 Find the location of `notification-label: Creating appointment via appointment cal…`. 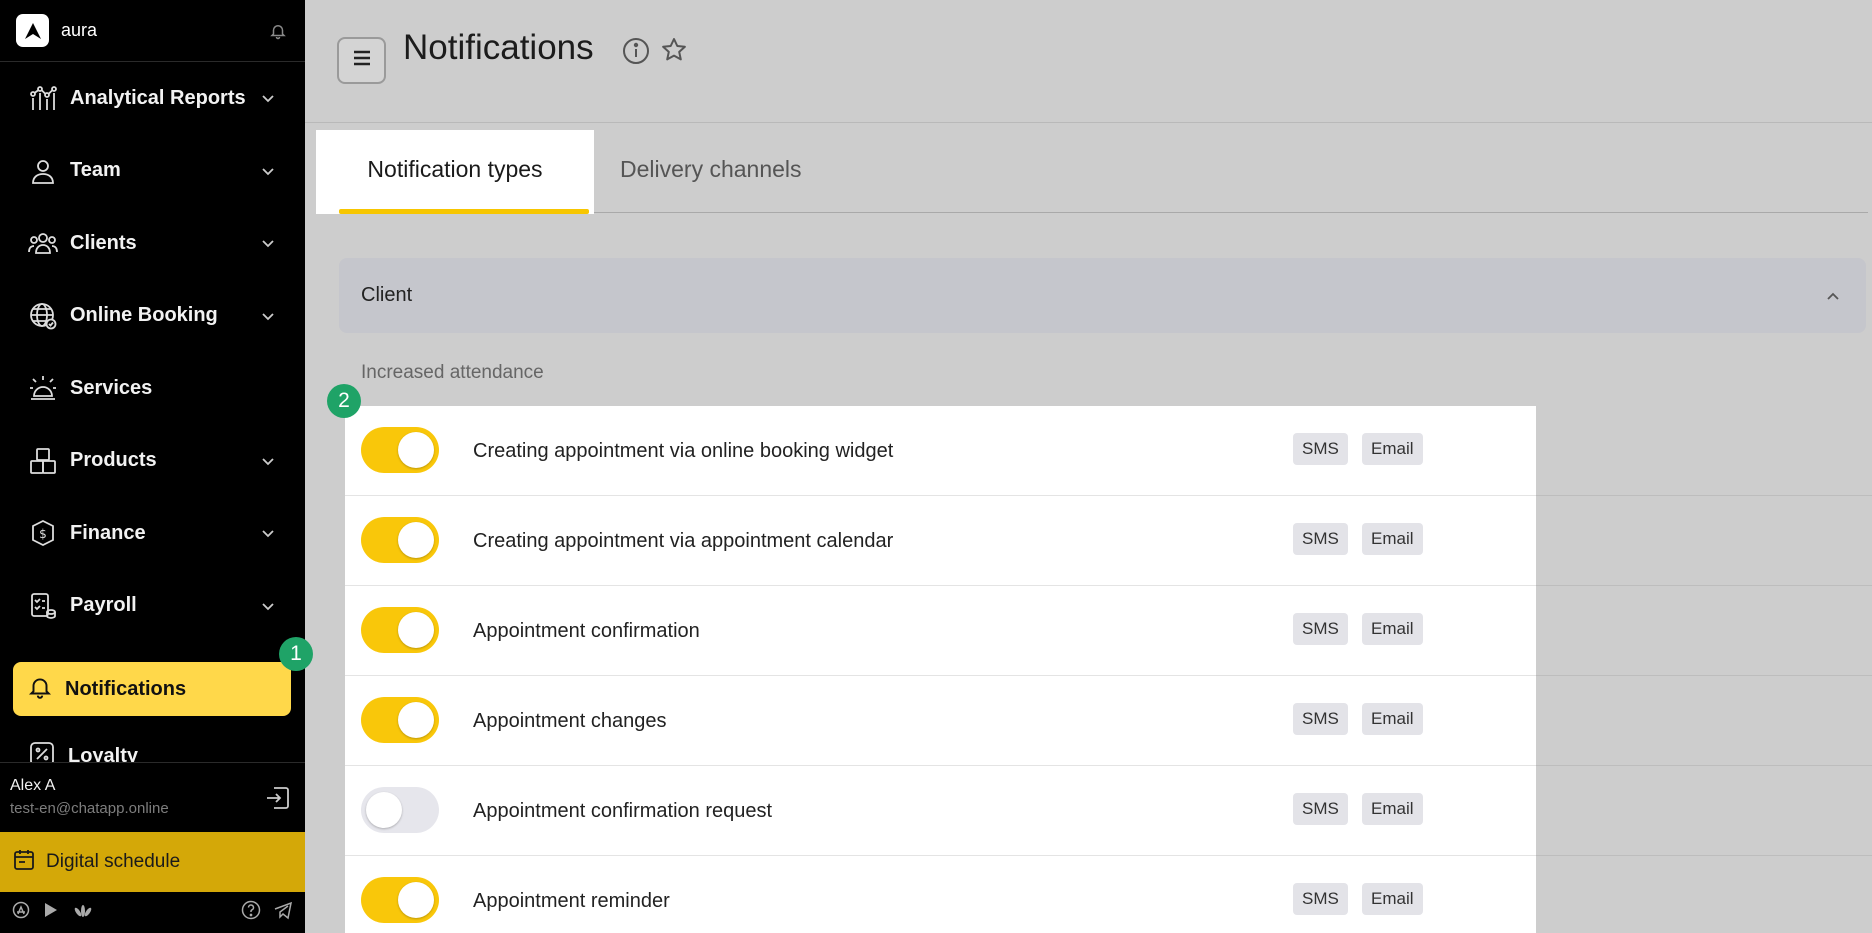

notification-label: Creating appointment via appointment cal… is located at coordinates (683, 541).